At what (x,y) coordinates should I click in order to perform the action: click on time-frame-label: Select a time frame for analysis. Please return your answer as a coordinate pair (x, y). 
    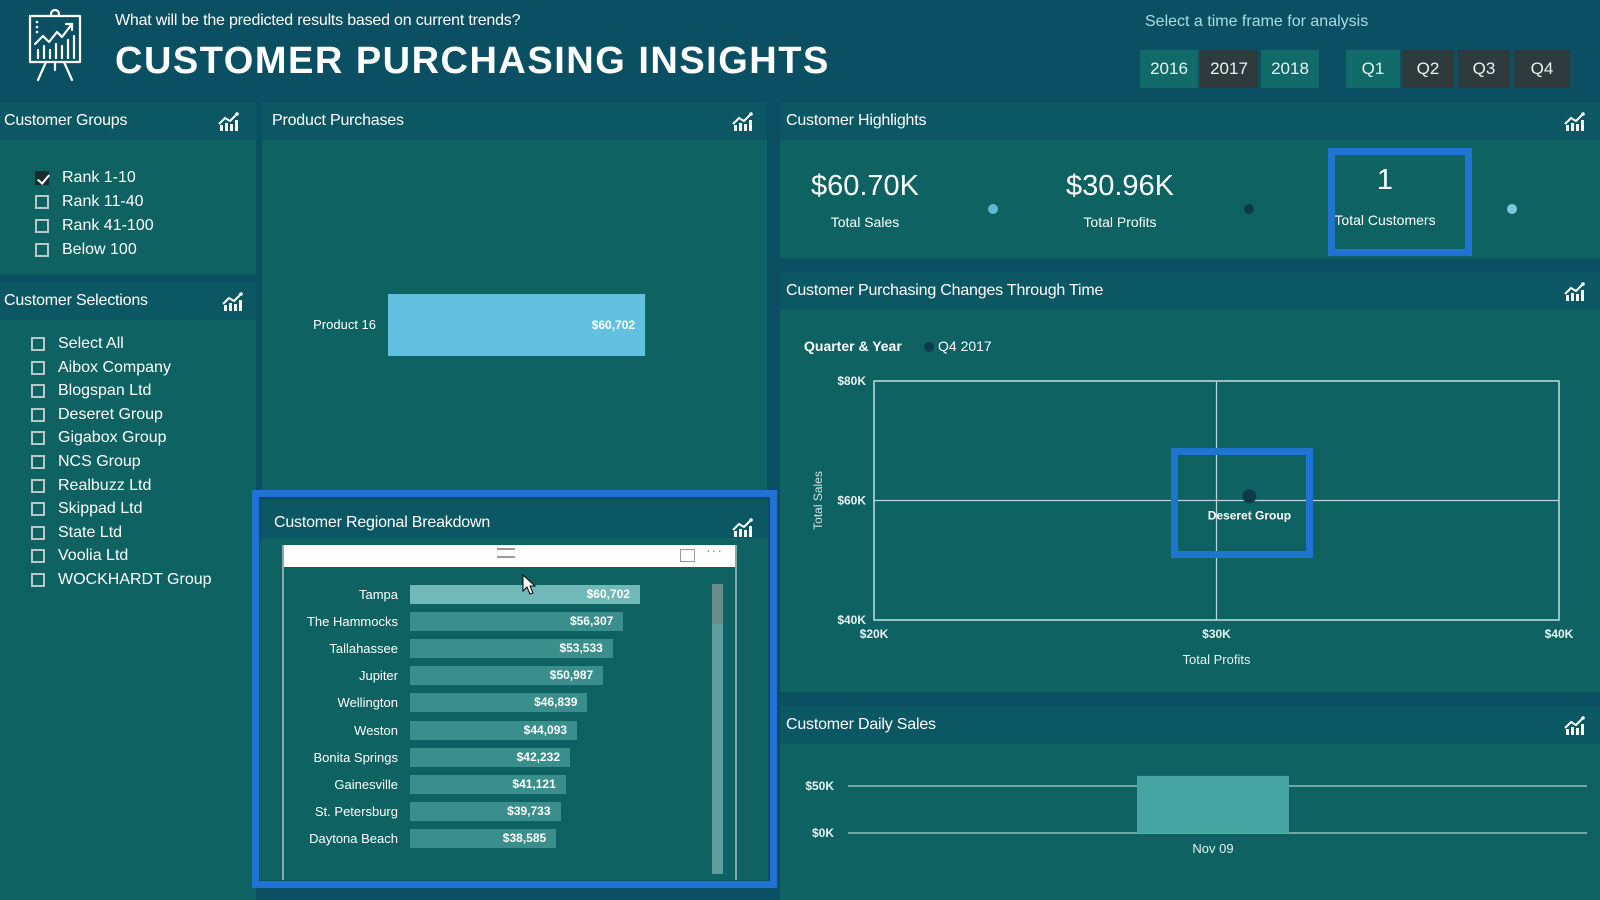
    Looking at the image, I should click on (1257, 21).